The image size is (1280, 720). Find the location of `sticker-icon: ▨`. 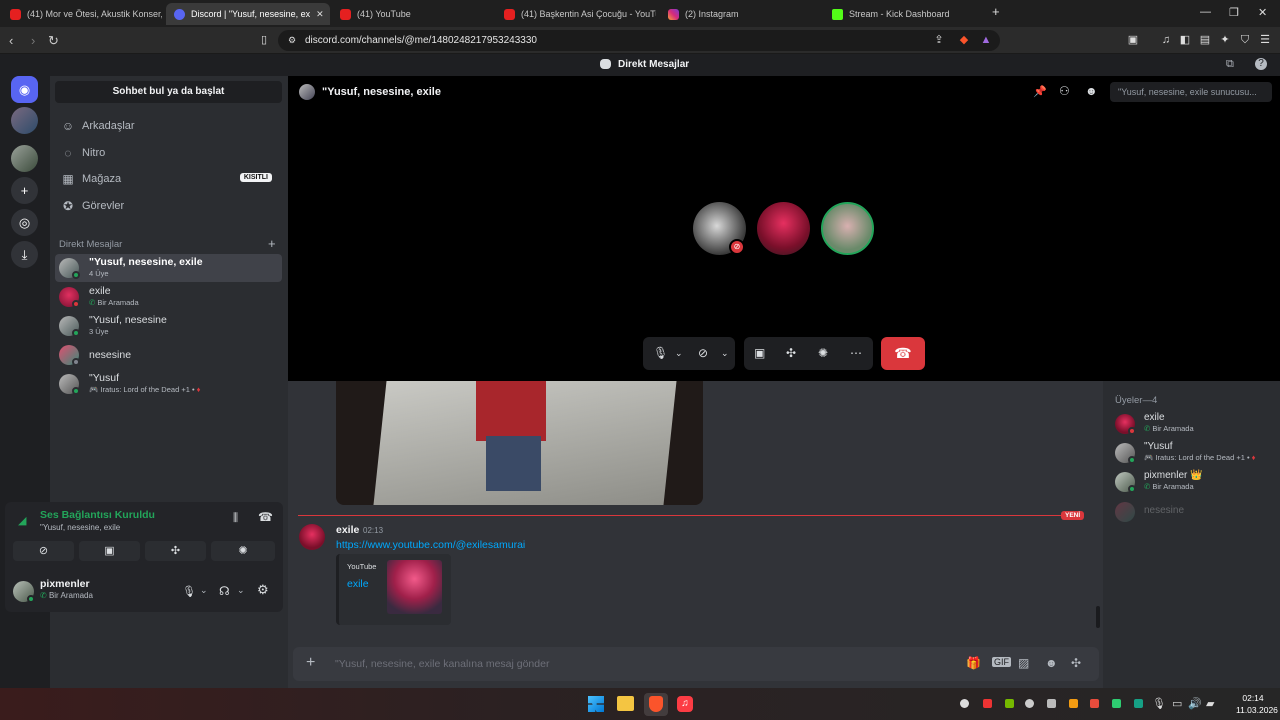

sticker-icon: ▨ is located at coordinates (1023, 663).